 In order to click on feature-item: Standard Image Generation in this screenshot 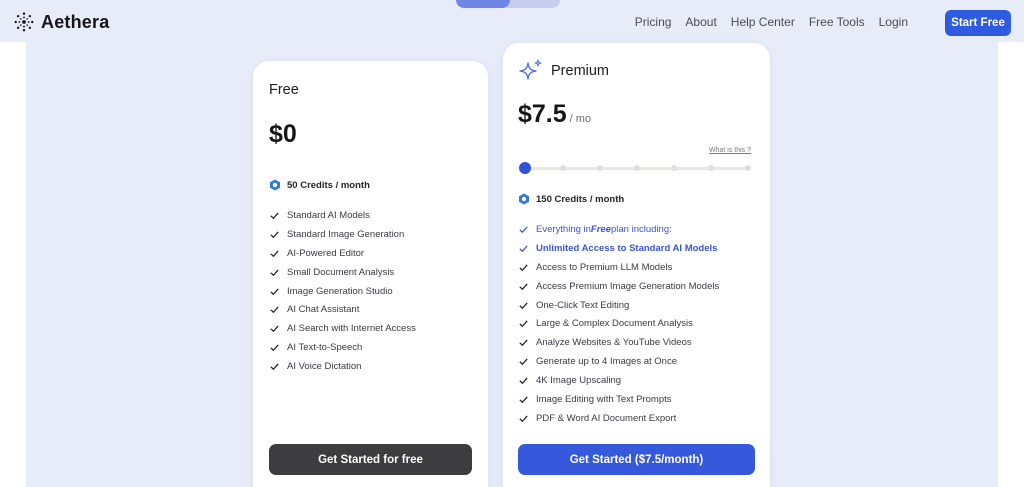, I will do `click(342, 234)`.